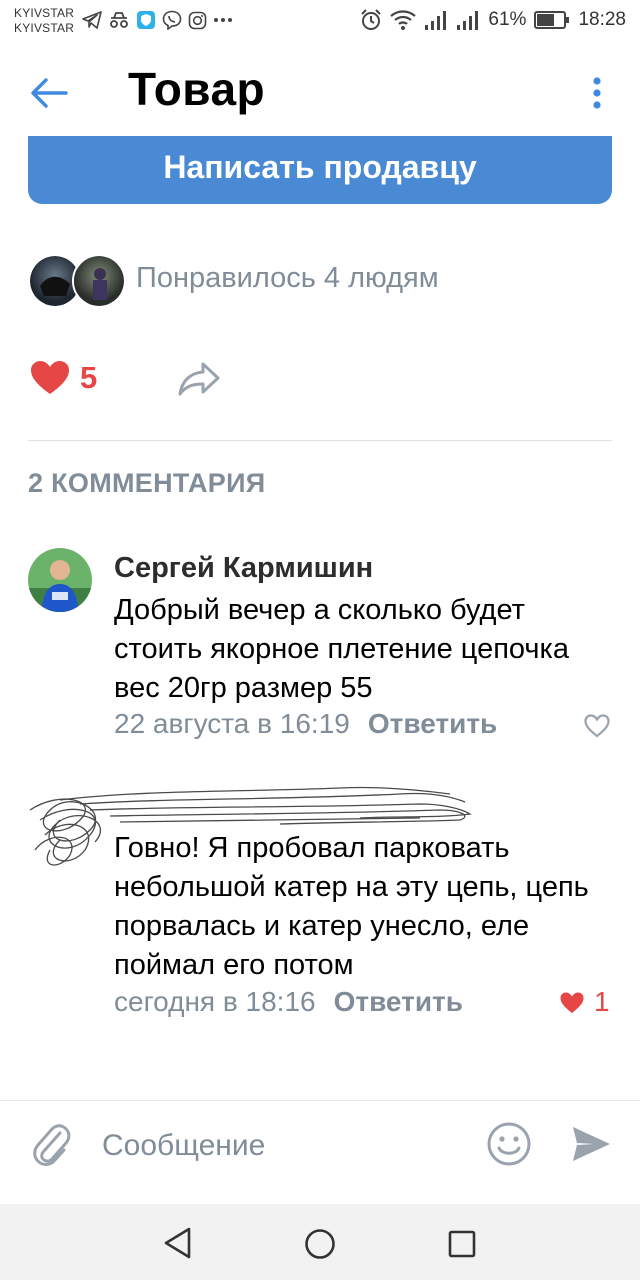  I want to click on comment-time: 22 августа в 16:19, so click(232, 723).